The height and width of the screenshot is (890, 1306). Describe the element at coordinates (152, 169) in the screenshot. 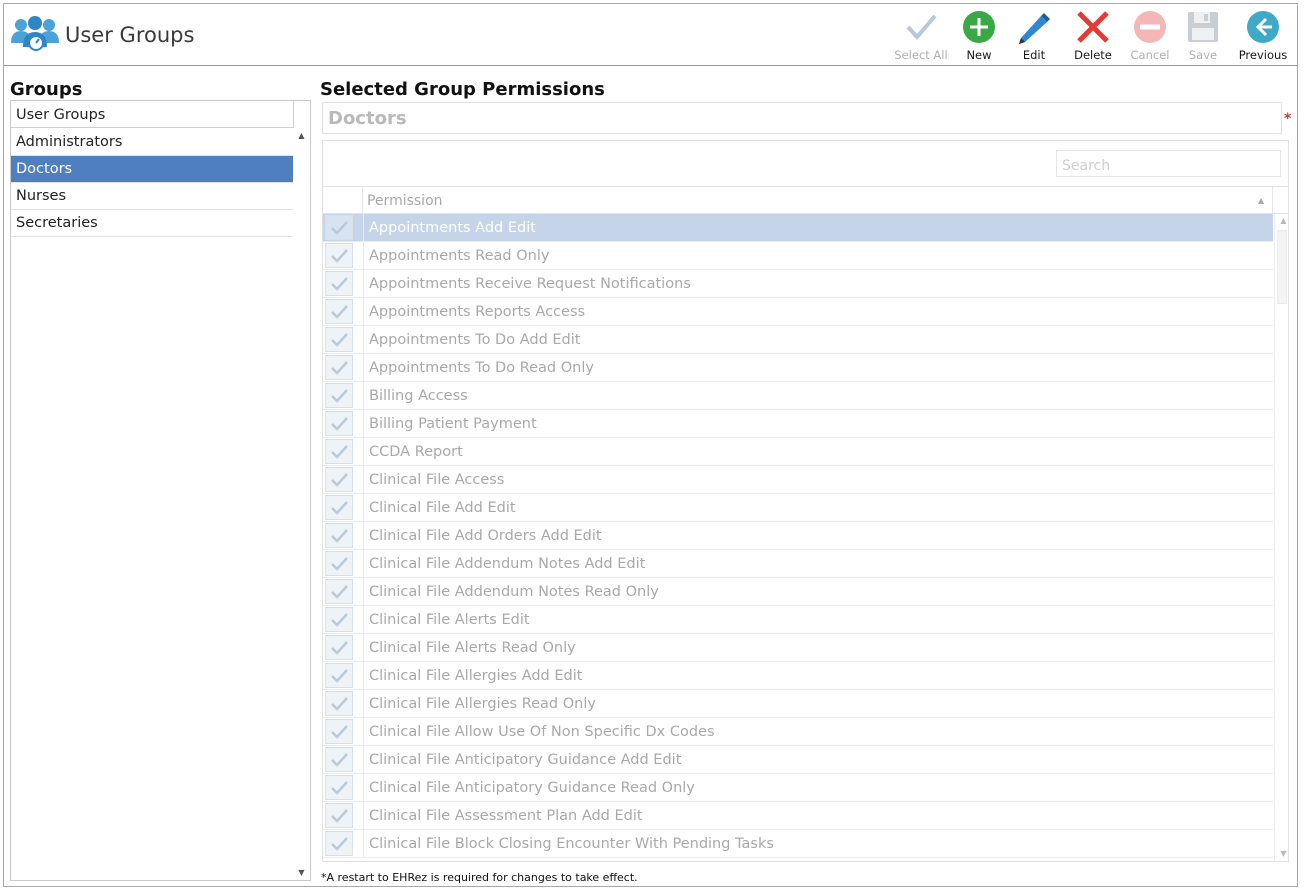

I see `group-item-doctors: Doctors` at that location.